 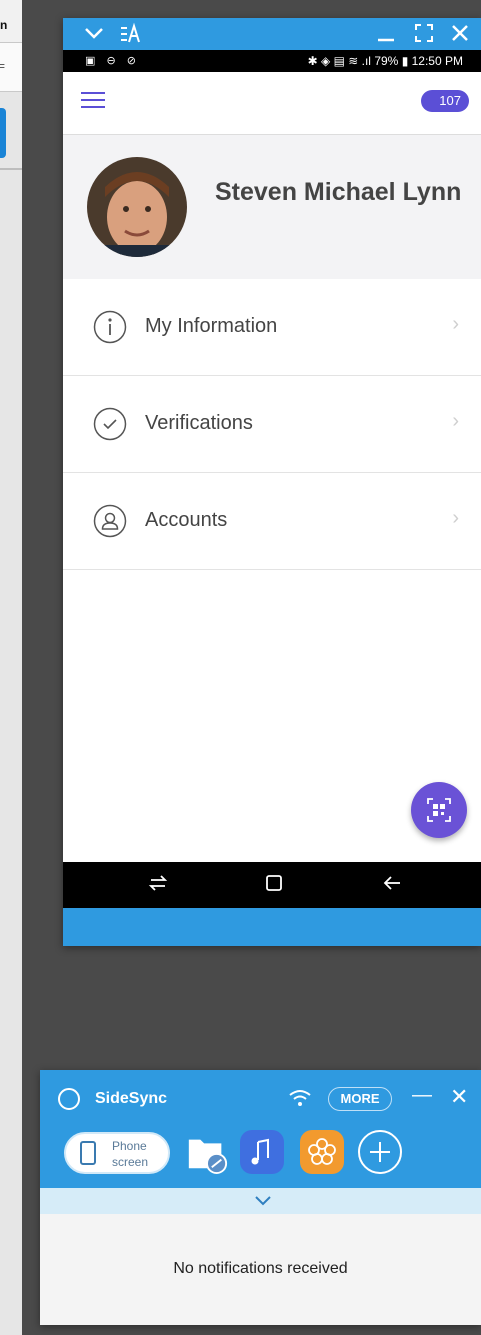 What do you see at coordinates (131, 1098) in the screenshot?
I see `sidesync-title: SideSync` at bounding box center [131, 1098].